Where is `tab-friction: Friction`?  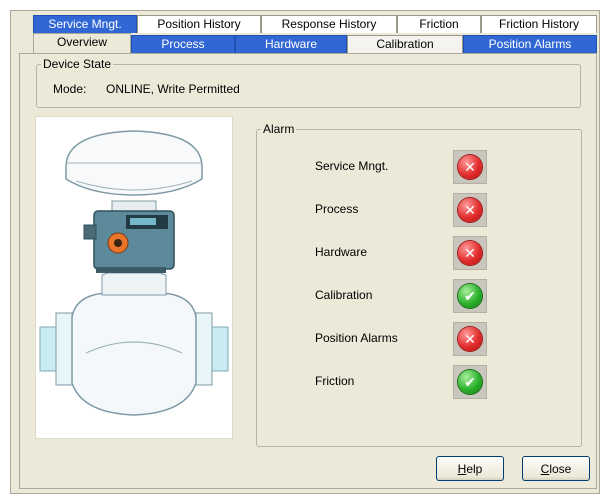 tab-friction: Friction is located at coordinates (439, 24).